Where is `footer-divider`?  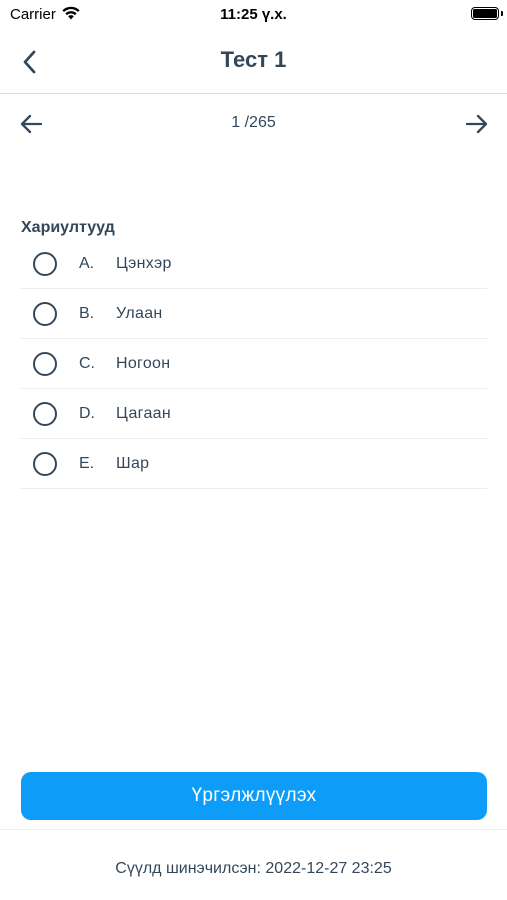
footer-divider is located at coordinates (253, 829).